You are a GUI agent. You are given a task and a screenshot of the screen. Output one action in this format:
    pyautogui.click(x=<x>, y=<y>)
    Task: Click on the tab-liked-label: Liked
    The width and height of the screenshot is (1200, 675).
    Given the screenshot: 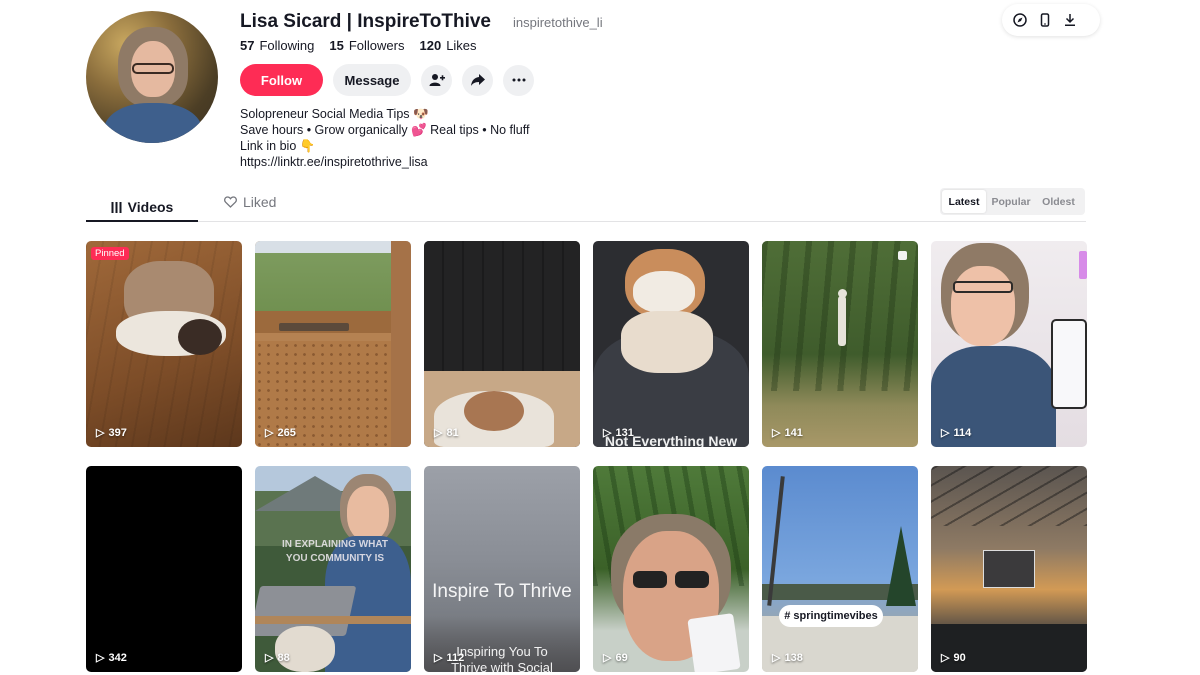 What is the action you would take?
    pyautogui.click(x=260, y=202)
    